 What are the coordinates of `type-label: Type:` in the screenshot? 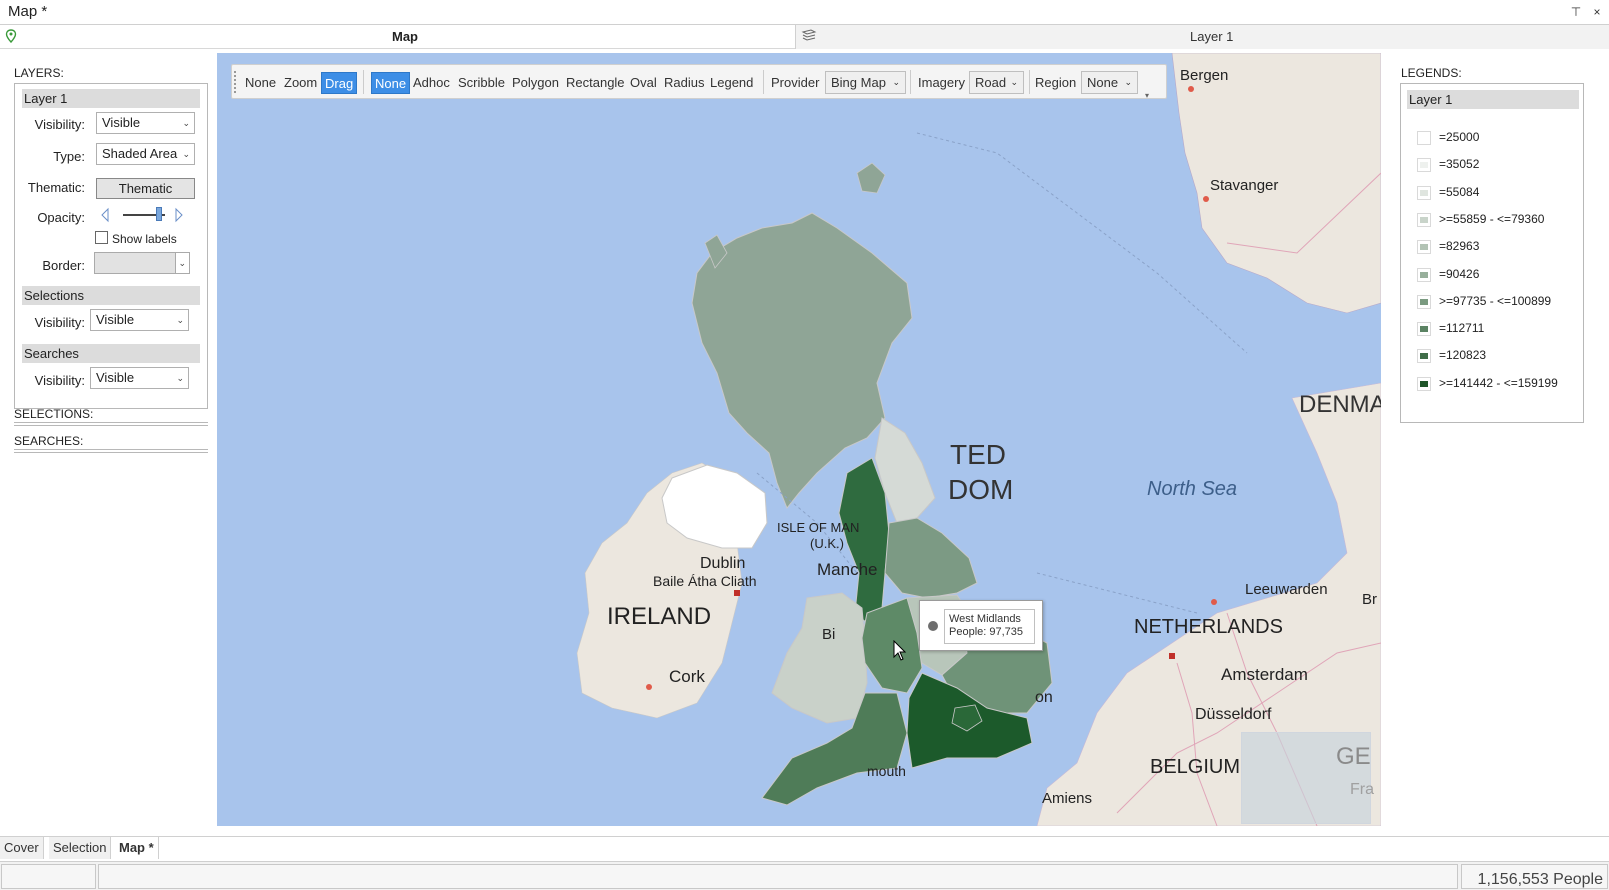 It's located at (69, 156).